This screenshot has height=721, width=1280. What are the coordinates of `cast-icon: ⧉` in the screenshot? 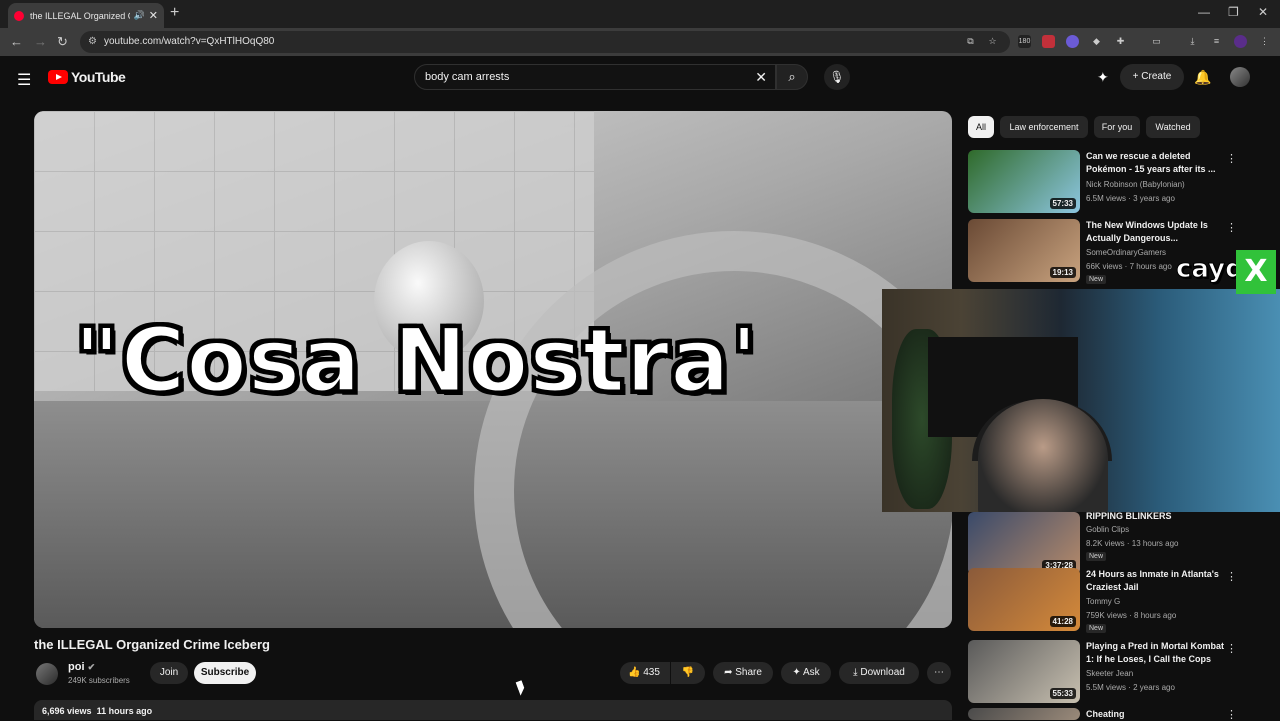 It's located at (970, 41).